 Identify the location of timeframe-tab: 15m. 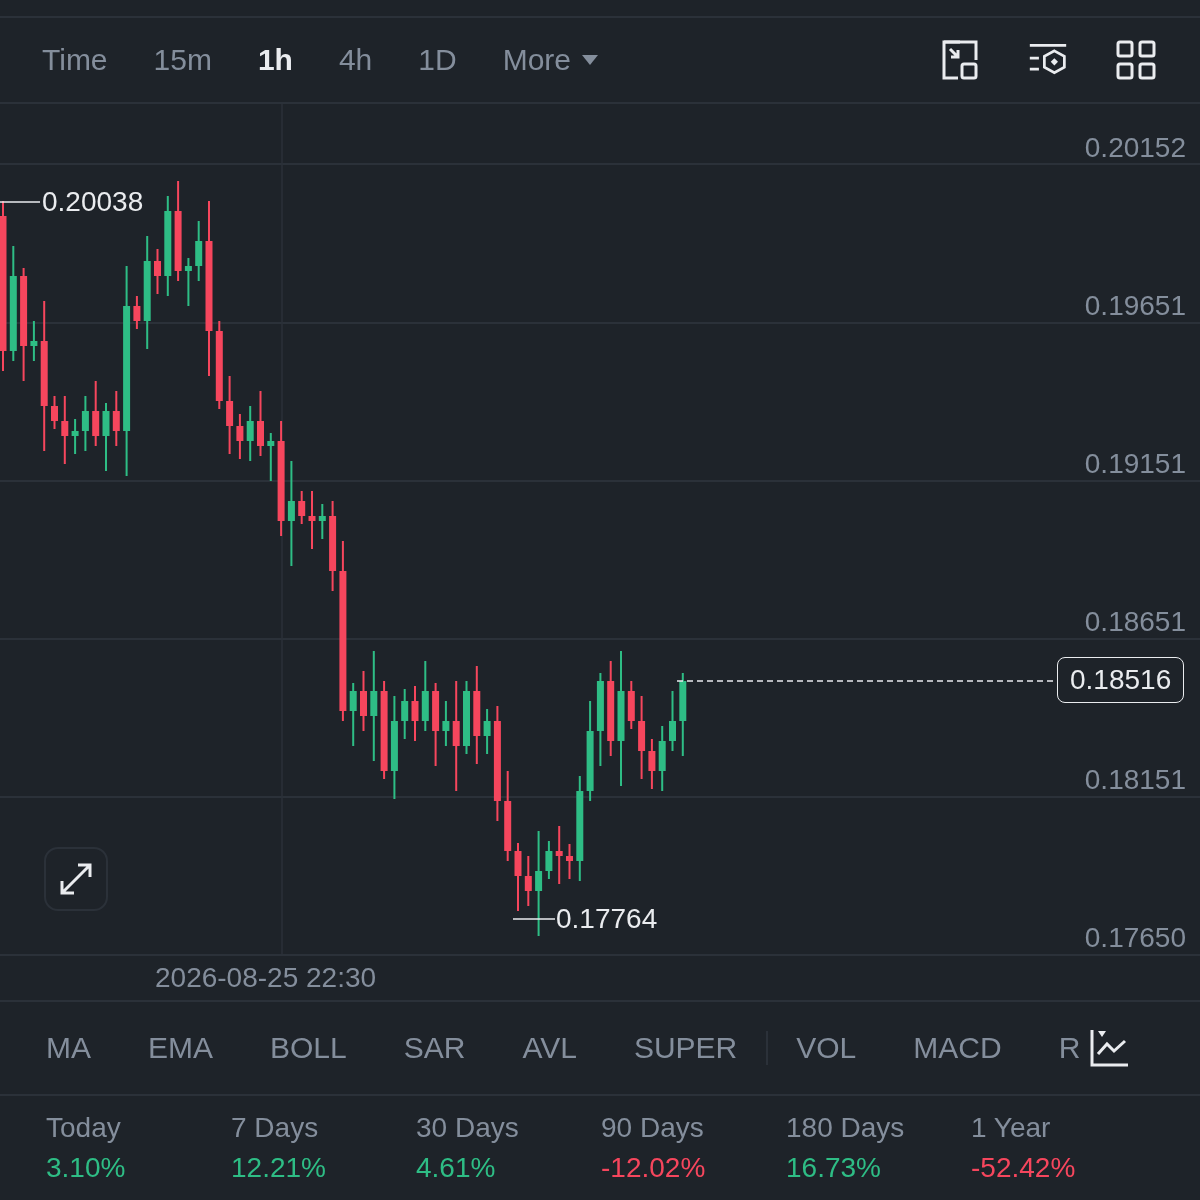
(182, 60).